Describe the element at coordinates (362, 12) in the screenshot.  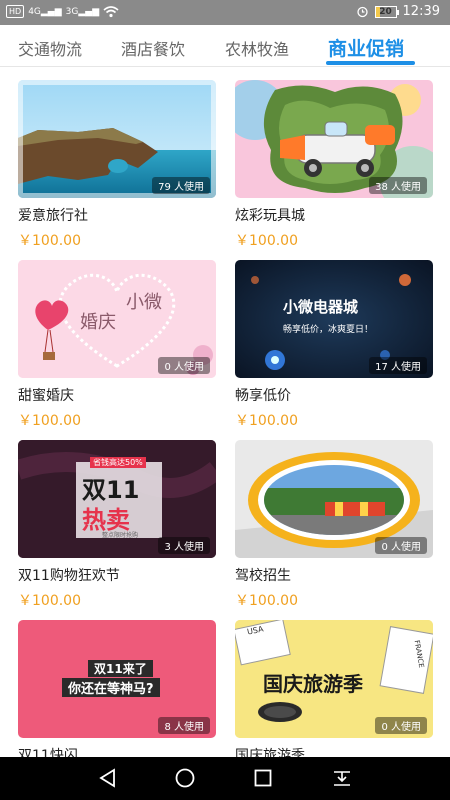
I see `alarm-icon` at that location.